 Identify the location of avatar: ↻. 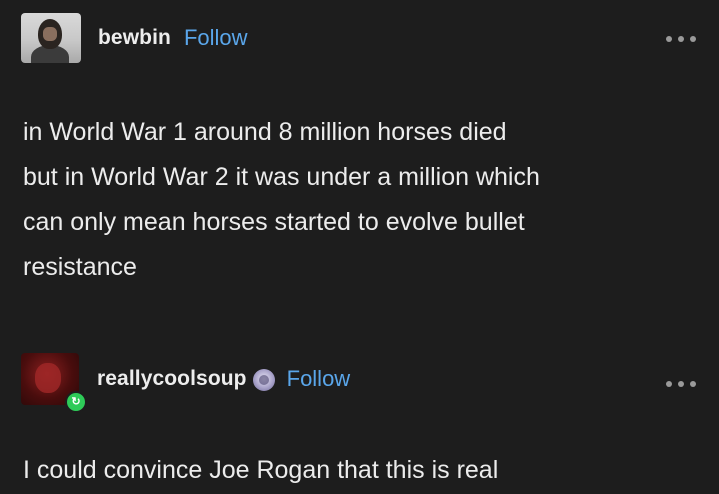
(54, 383).